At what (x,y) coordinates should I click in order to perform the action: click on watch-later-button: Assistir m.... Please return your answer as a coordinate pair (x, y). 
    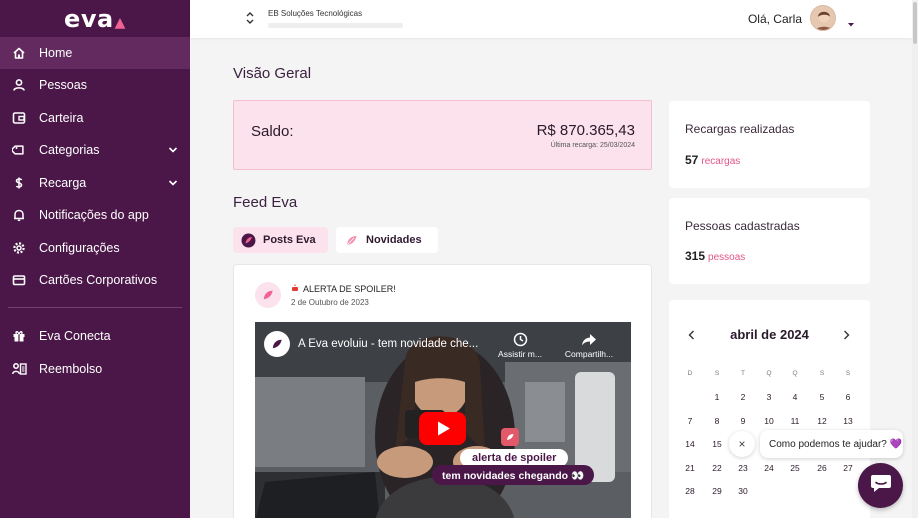
    Looking at the image, I should click on (520, 345).